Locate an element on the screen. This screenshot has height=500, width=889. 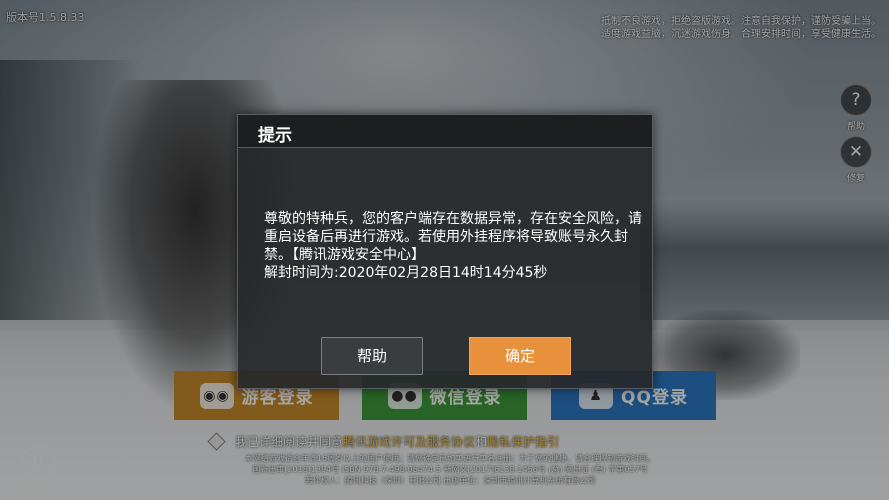
dialog-header: 提示 is located at coordinates (445, 131).